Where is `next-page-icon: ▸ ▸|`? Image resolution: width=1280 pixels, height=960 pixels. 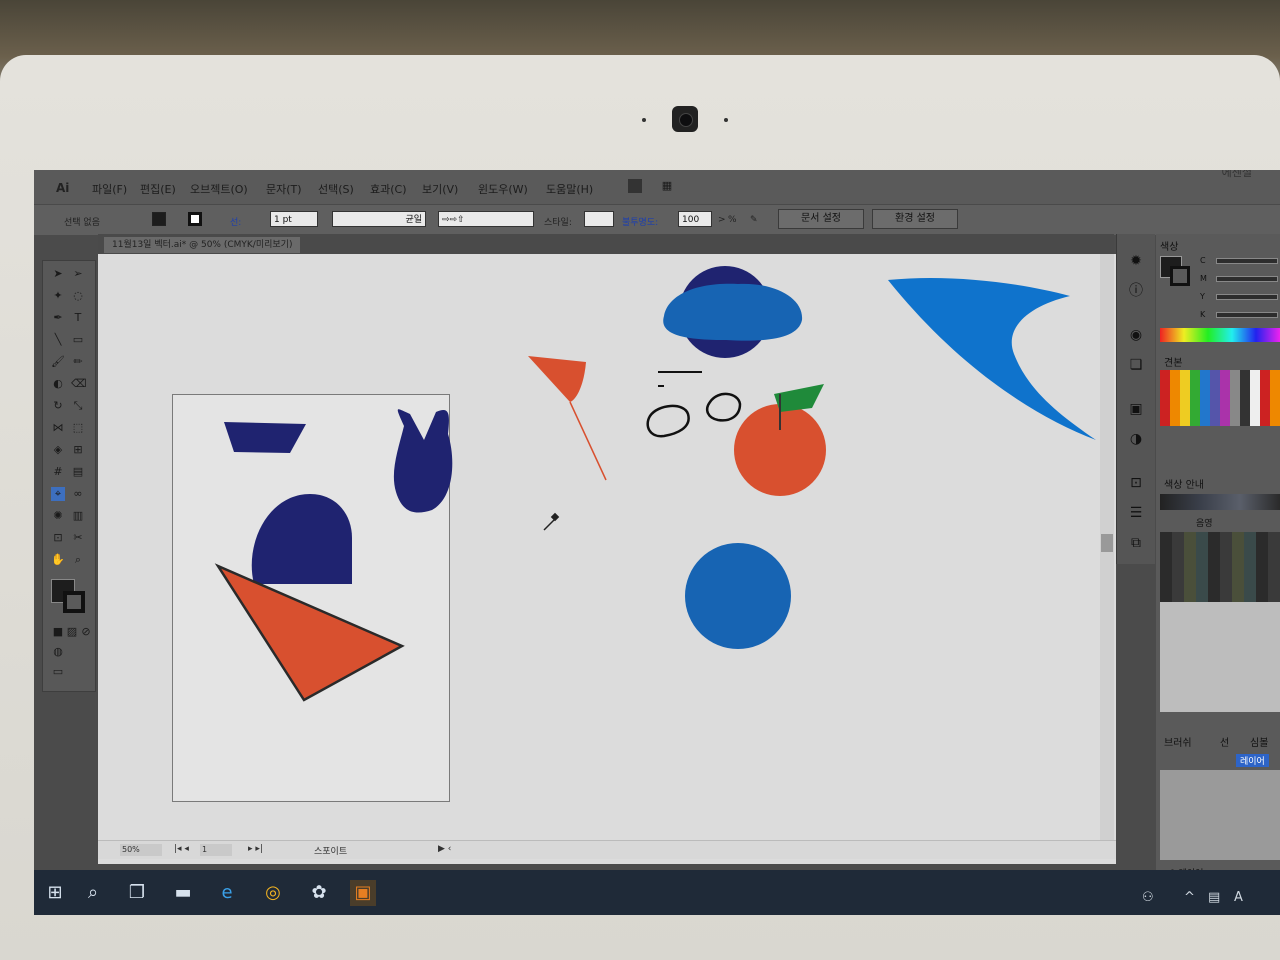
next-page-icon: ▸ ▸| is located at coordinates (255, 849).